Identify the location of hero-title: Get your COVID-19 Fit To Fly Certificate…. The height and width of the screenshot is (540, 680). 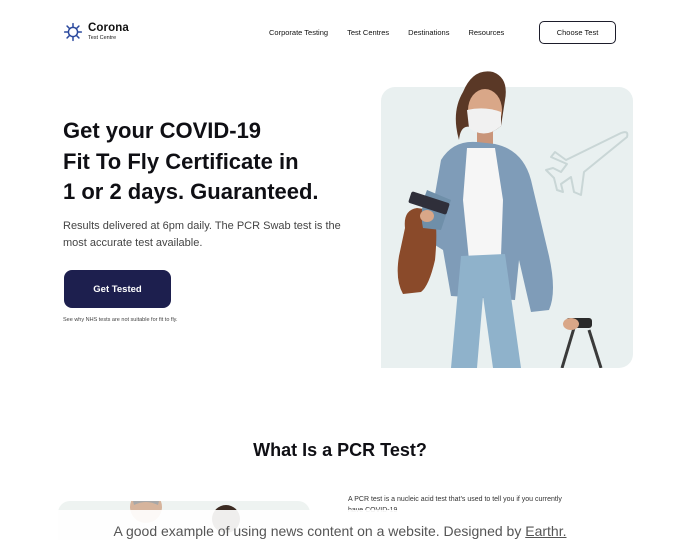
(213, 162).